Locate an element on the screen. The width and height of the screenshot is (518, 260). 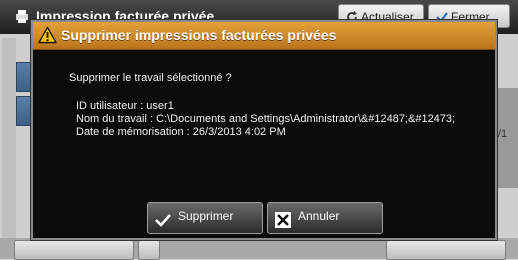
dialog-title: Supprimer impressions facturées privées is located at coordinates (199, 35).